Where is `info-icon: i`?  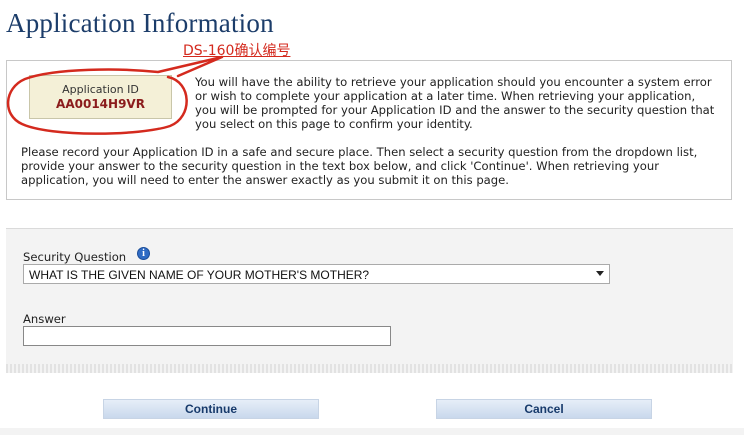
info-icon: i is located at coordinates (143, 253).